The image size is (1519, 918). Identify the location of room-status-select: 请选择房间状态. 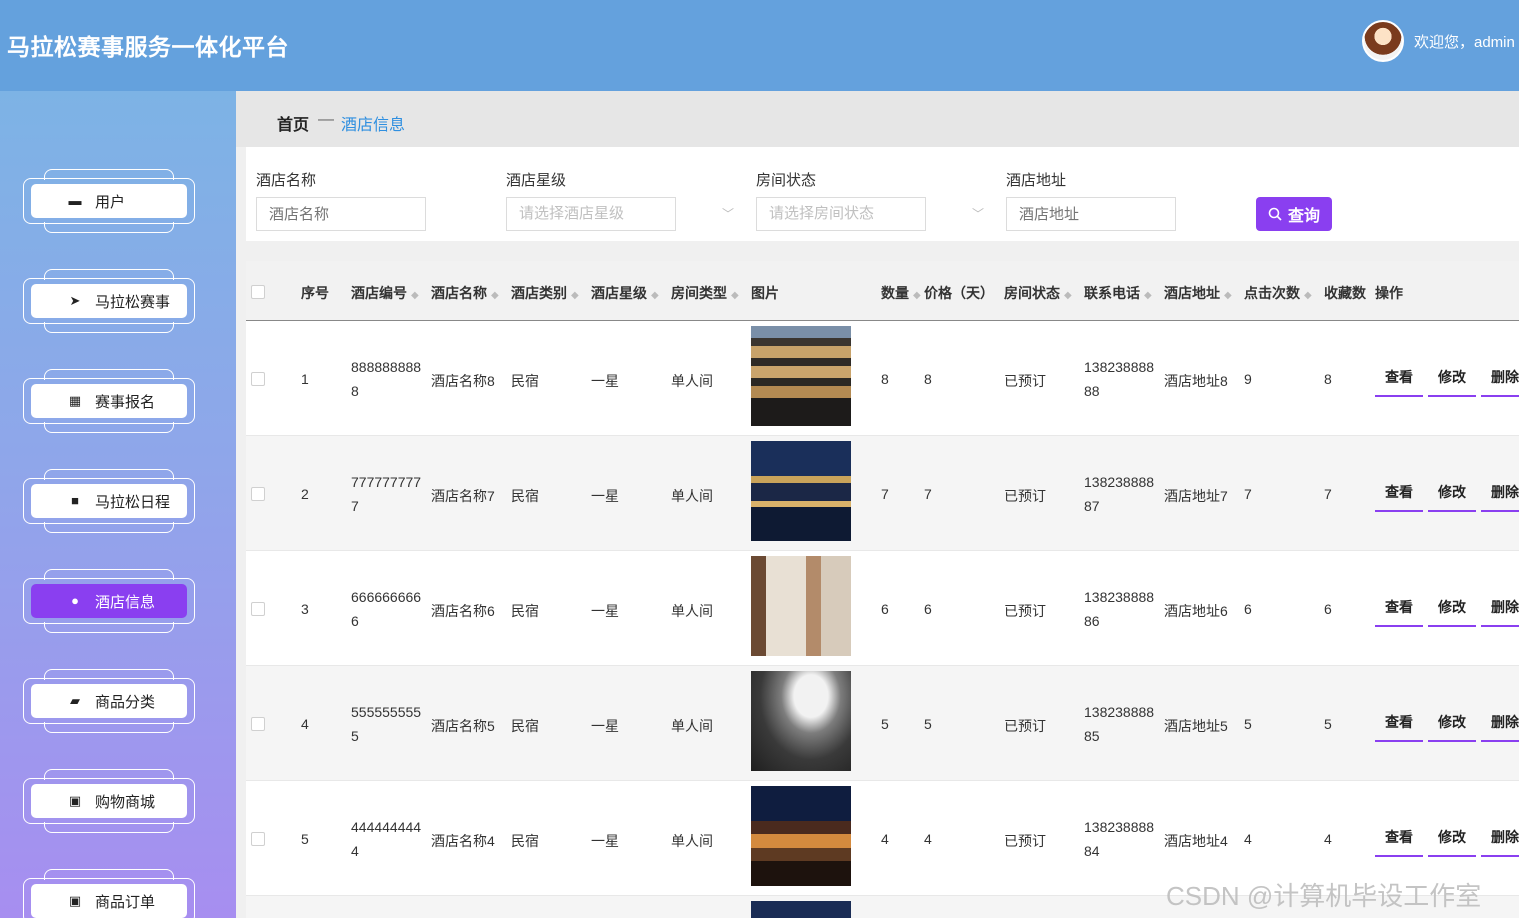
(841, 214).